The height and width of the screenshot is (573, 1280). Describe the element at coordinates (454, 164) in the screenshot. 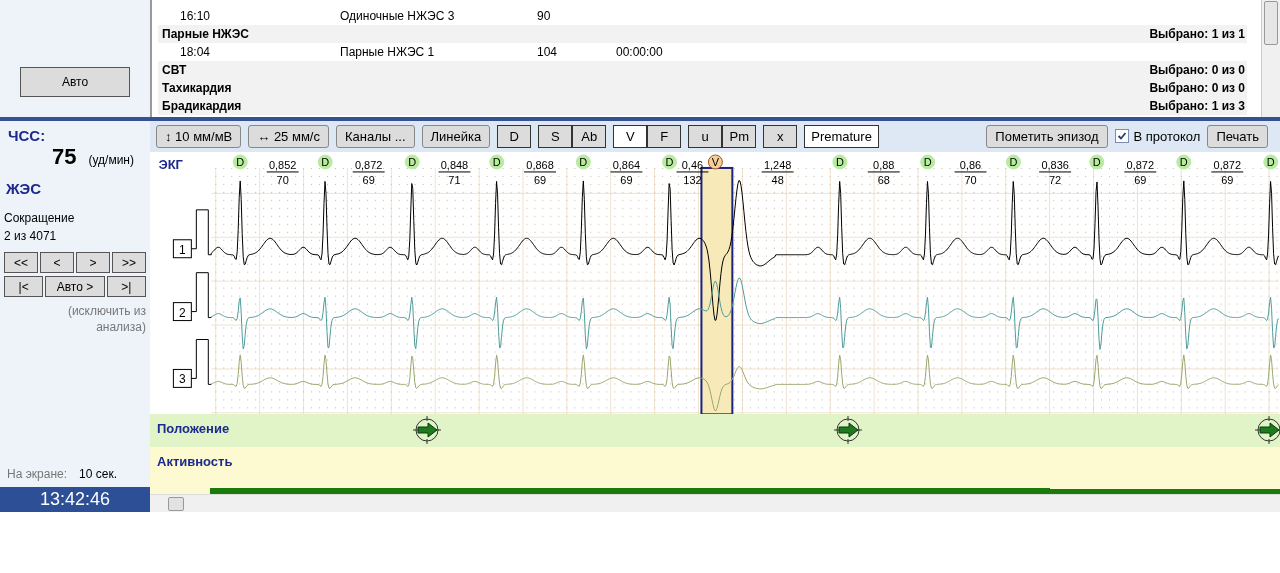

I see `rr-interval: 0,848` at that location.